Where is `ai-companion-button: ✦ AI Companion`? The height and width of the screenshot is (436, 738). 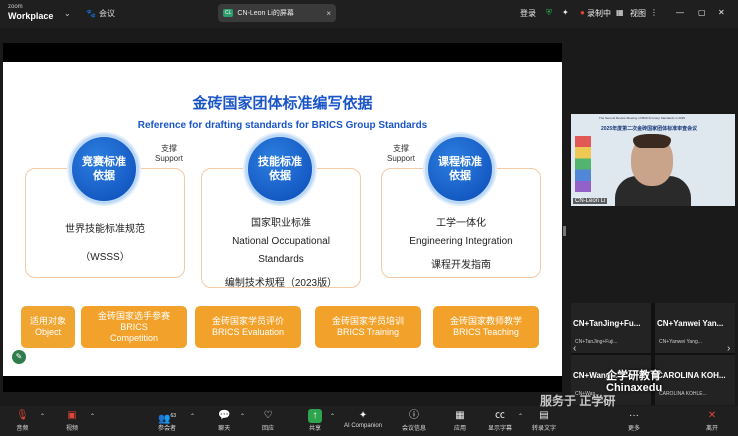
ai-companion-button: ✦ AI Companion is located at coordinates (363, 419).